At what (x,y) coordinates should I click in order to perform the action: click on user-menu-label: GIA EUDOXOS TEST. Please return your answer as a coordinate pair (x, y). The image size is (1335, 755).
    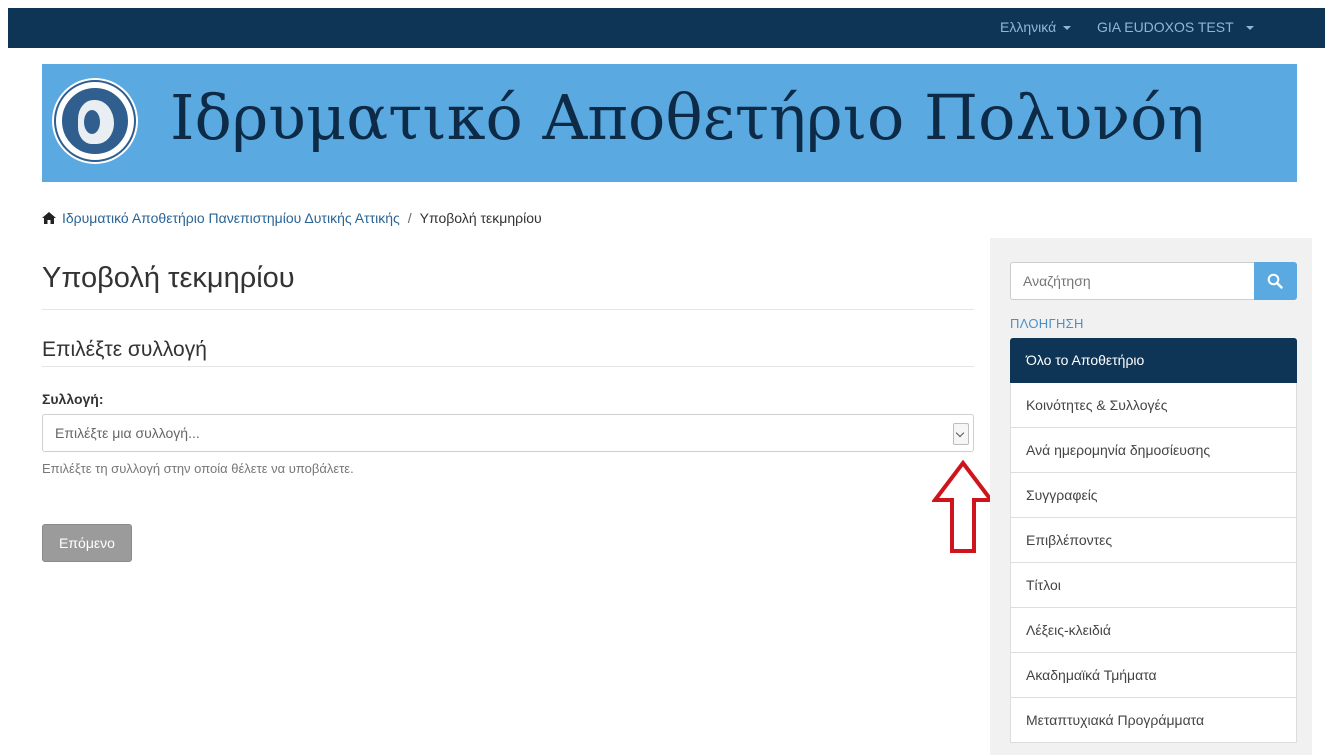
    Looking at the image, I should click on (1165, 27).